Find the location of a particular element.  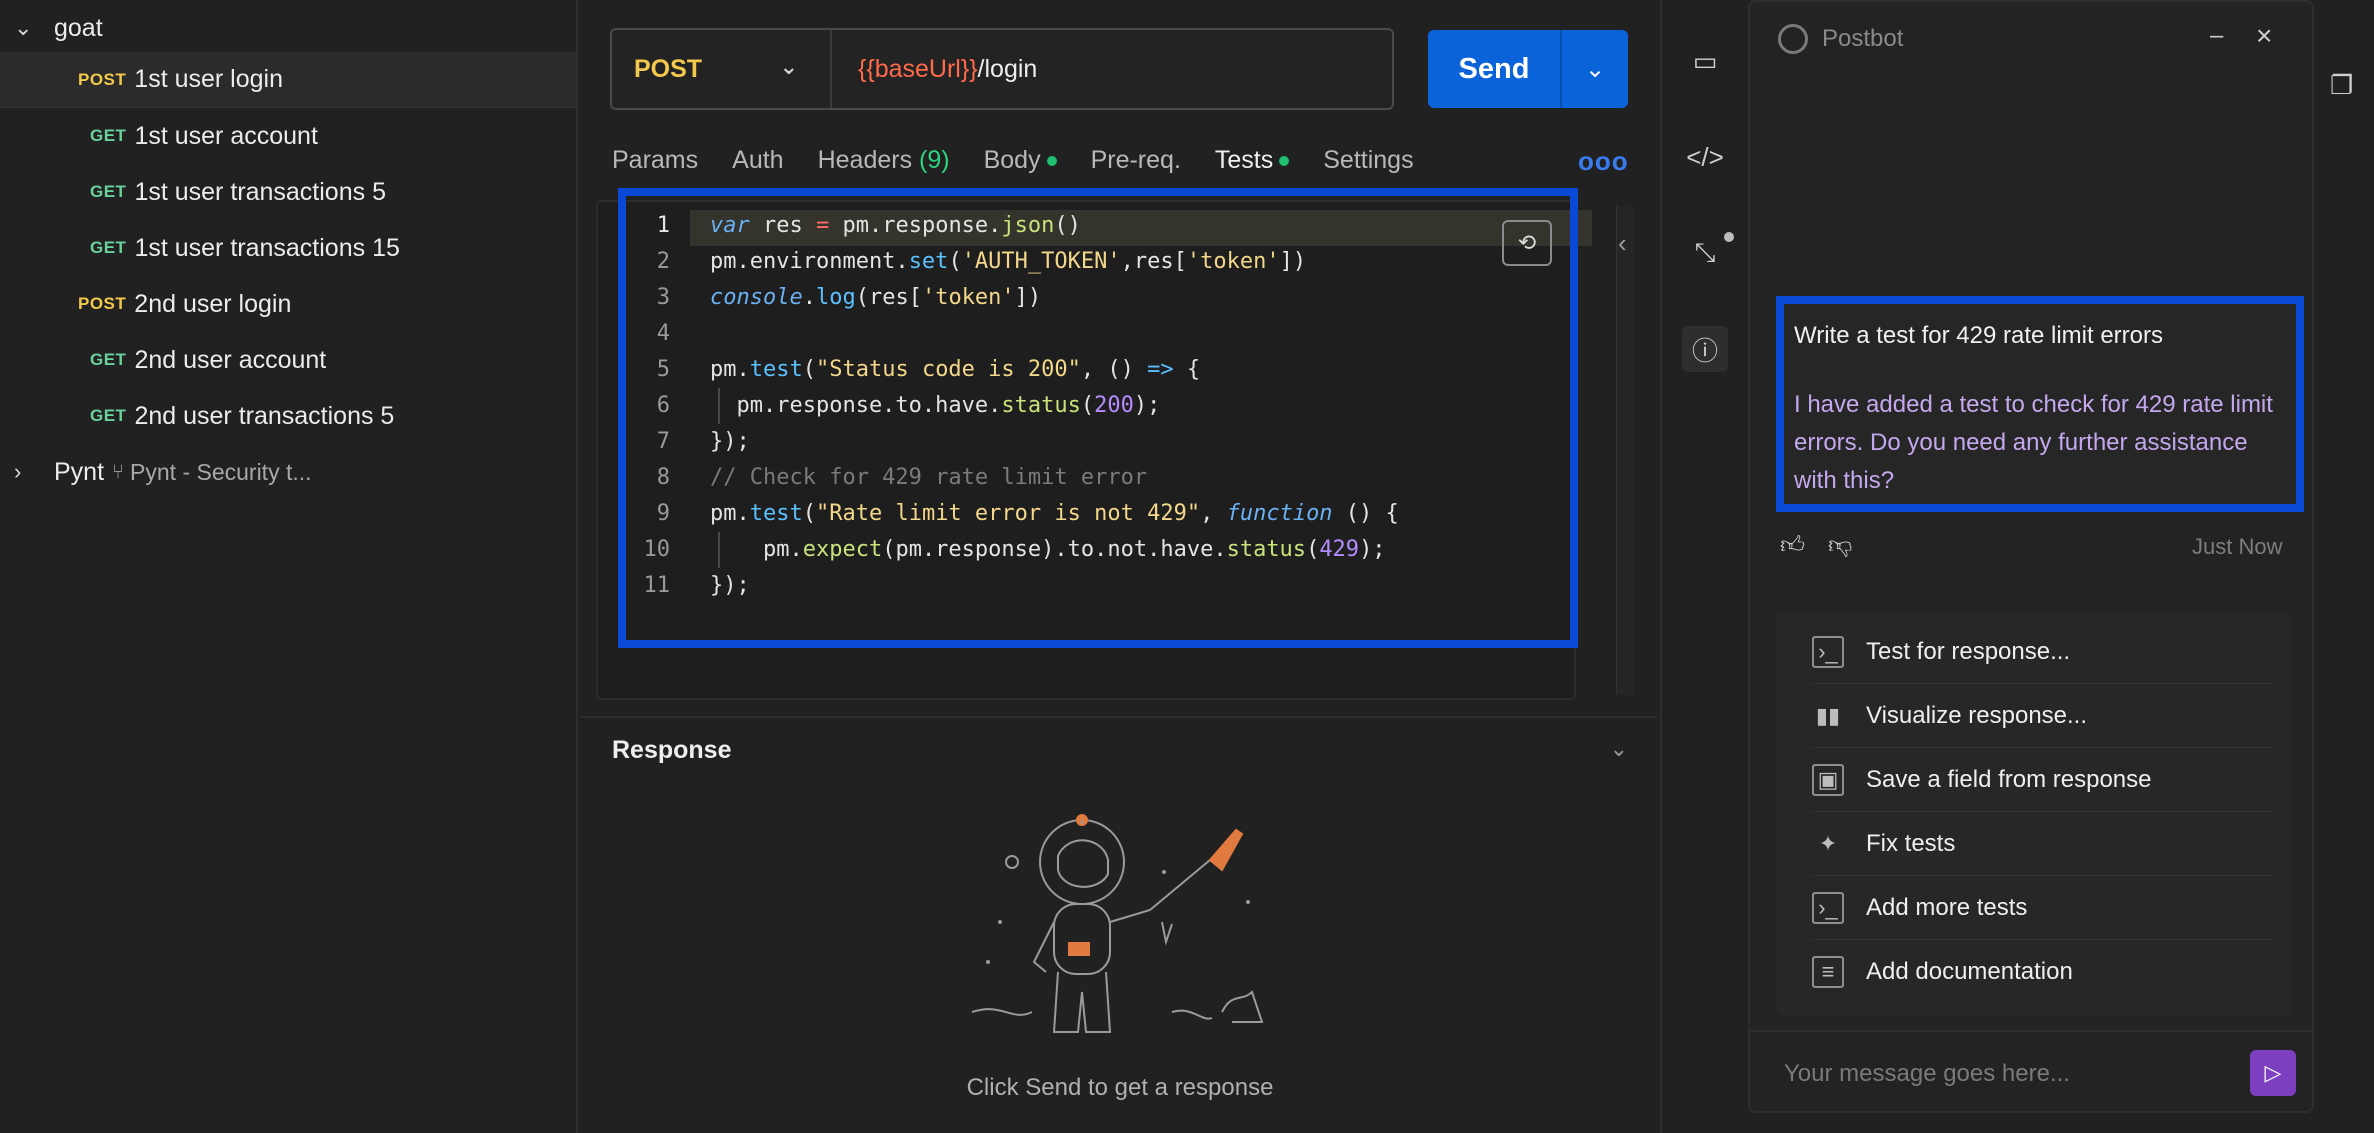

request-label: 2nd user login is located at coordinates (213, 303).